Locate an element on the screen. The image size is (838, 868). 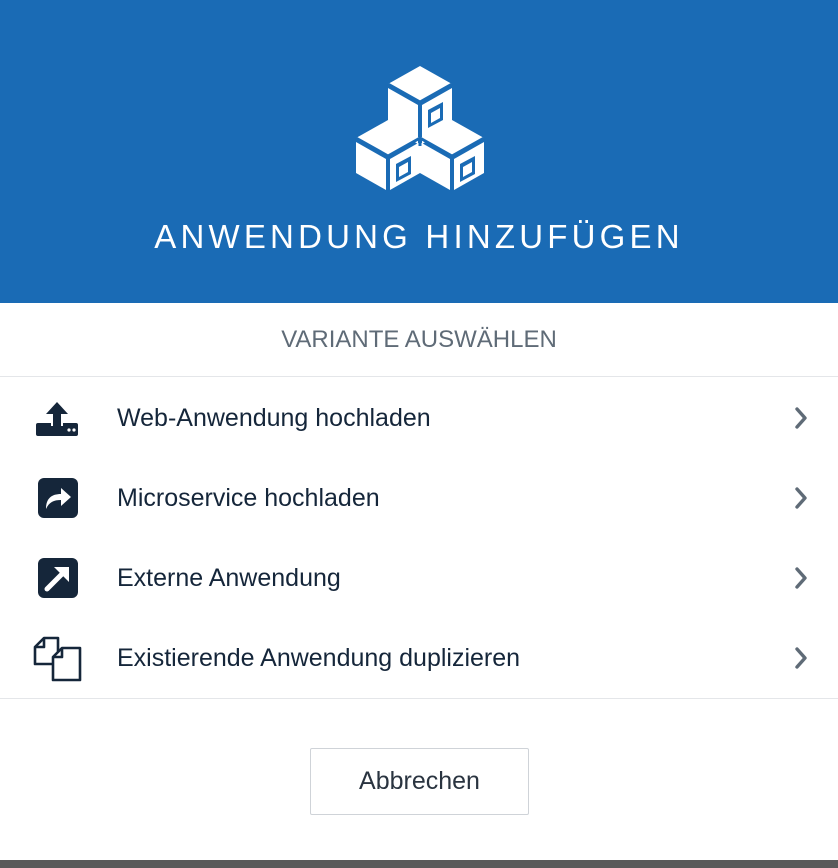
duplicate-icon is located at coordinates (57, 659).